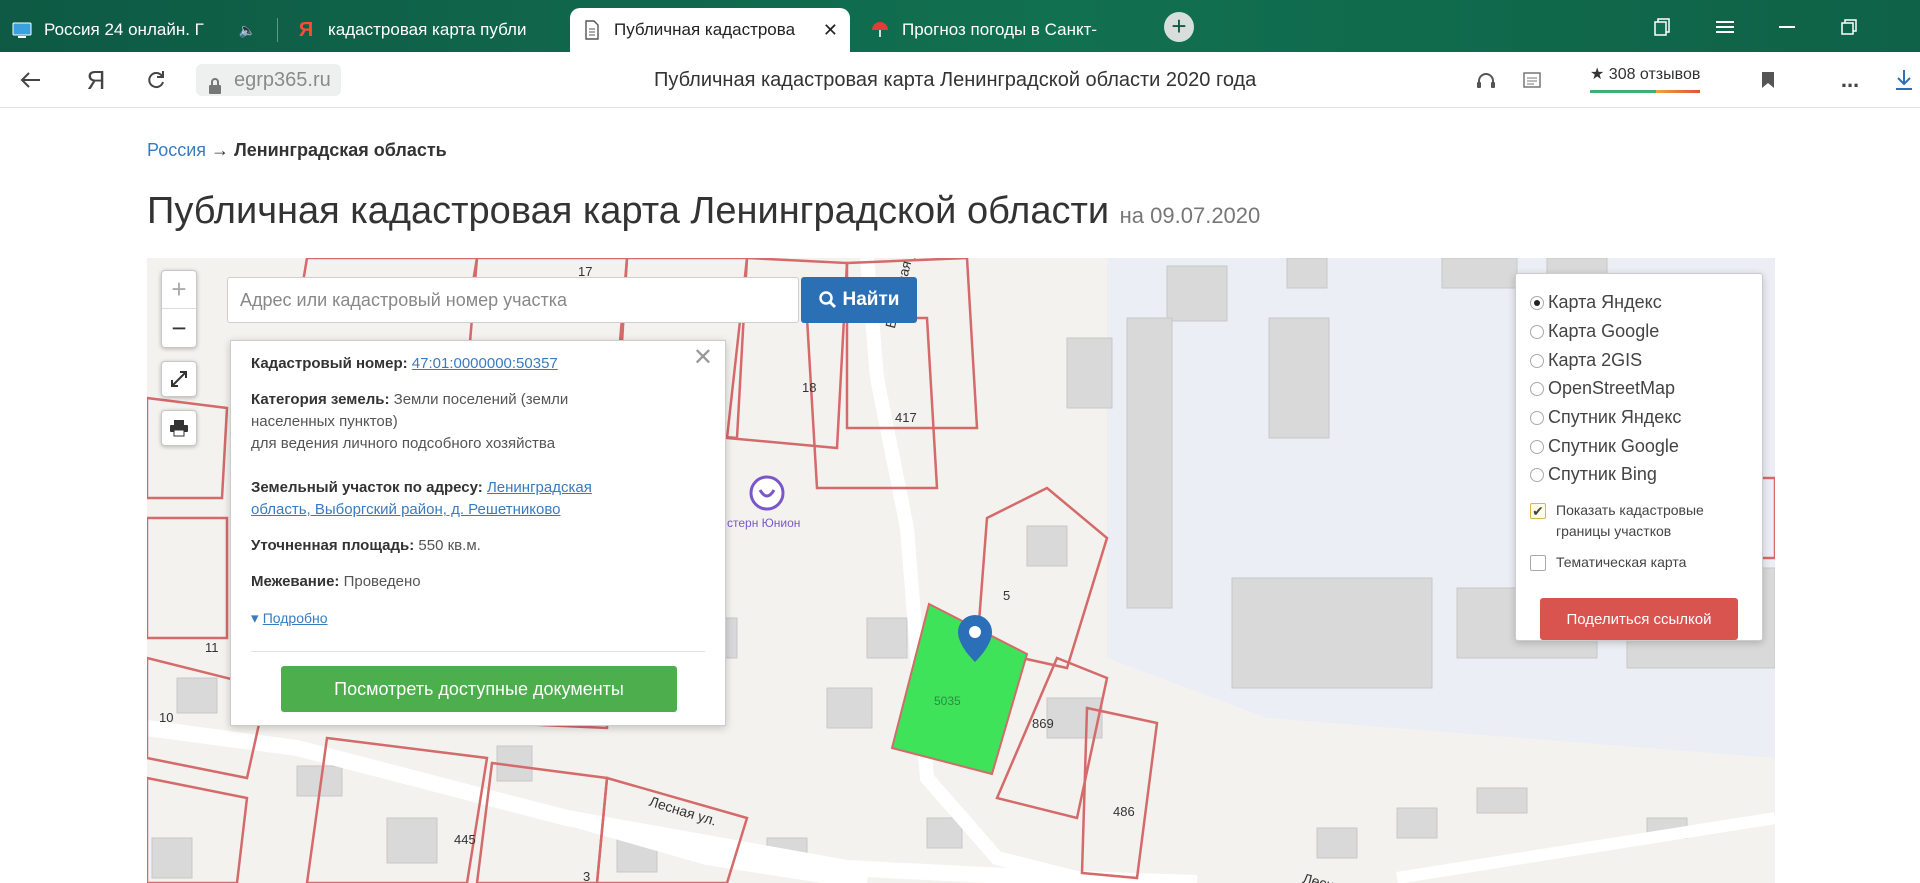 This screenshot has width=1920, height=883. What do you see at coordinates (705, 29) in the screenshot?
I see `tab-label: Публичная кадастрова` at bounding box center [705, 29].